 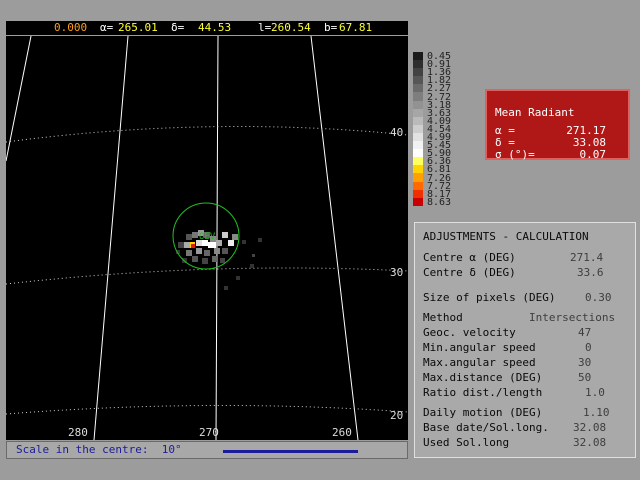 I want to click on radiant-density-cluster, so click(x=219, y=260).